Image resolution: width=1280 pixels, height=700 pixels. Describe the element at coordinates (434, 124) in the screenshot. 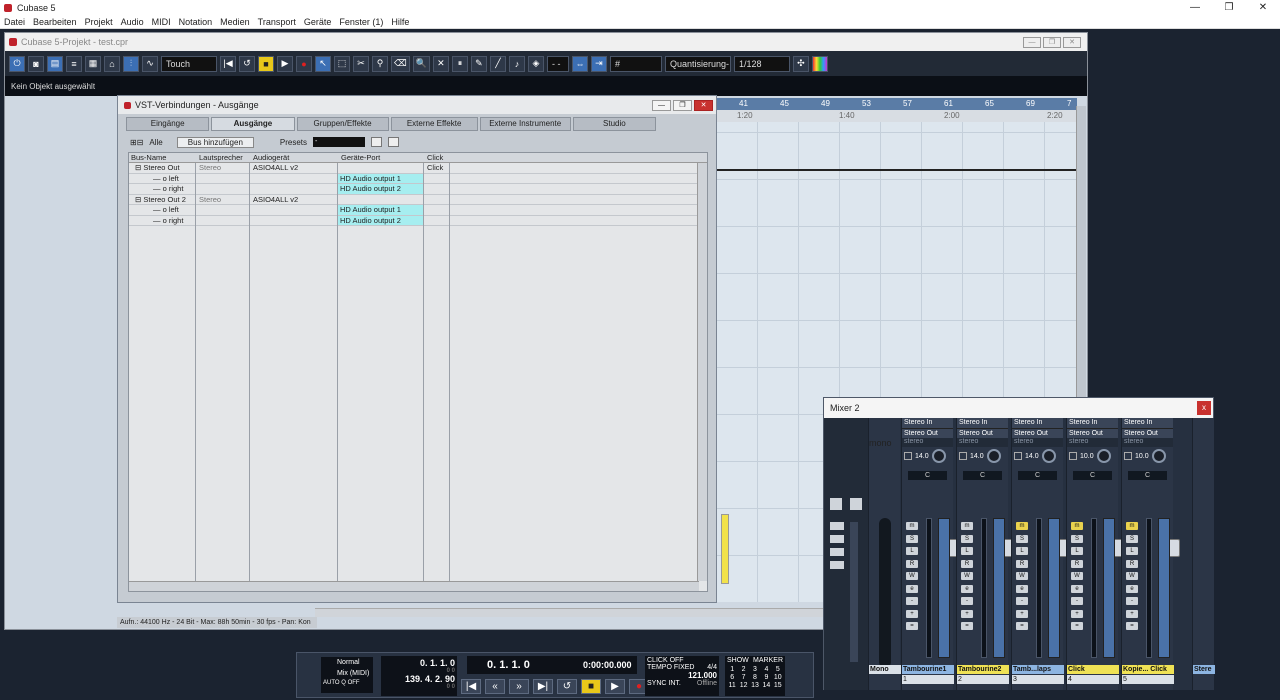

I see `tab-externe-effekte: Externe Effekte` at that location.